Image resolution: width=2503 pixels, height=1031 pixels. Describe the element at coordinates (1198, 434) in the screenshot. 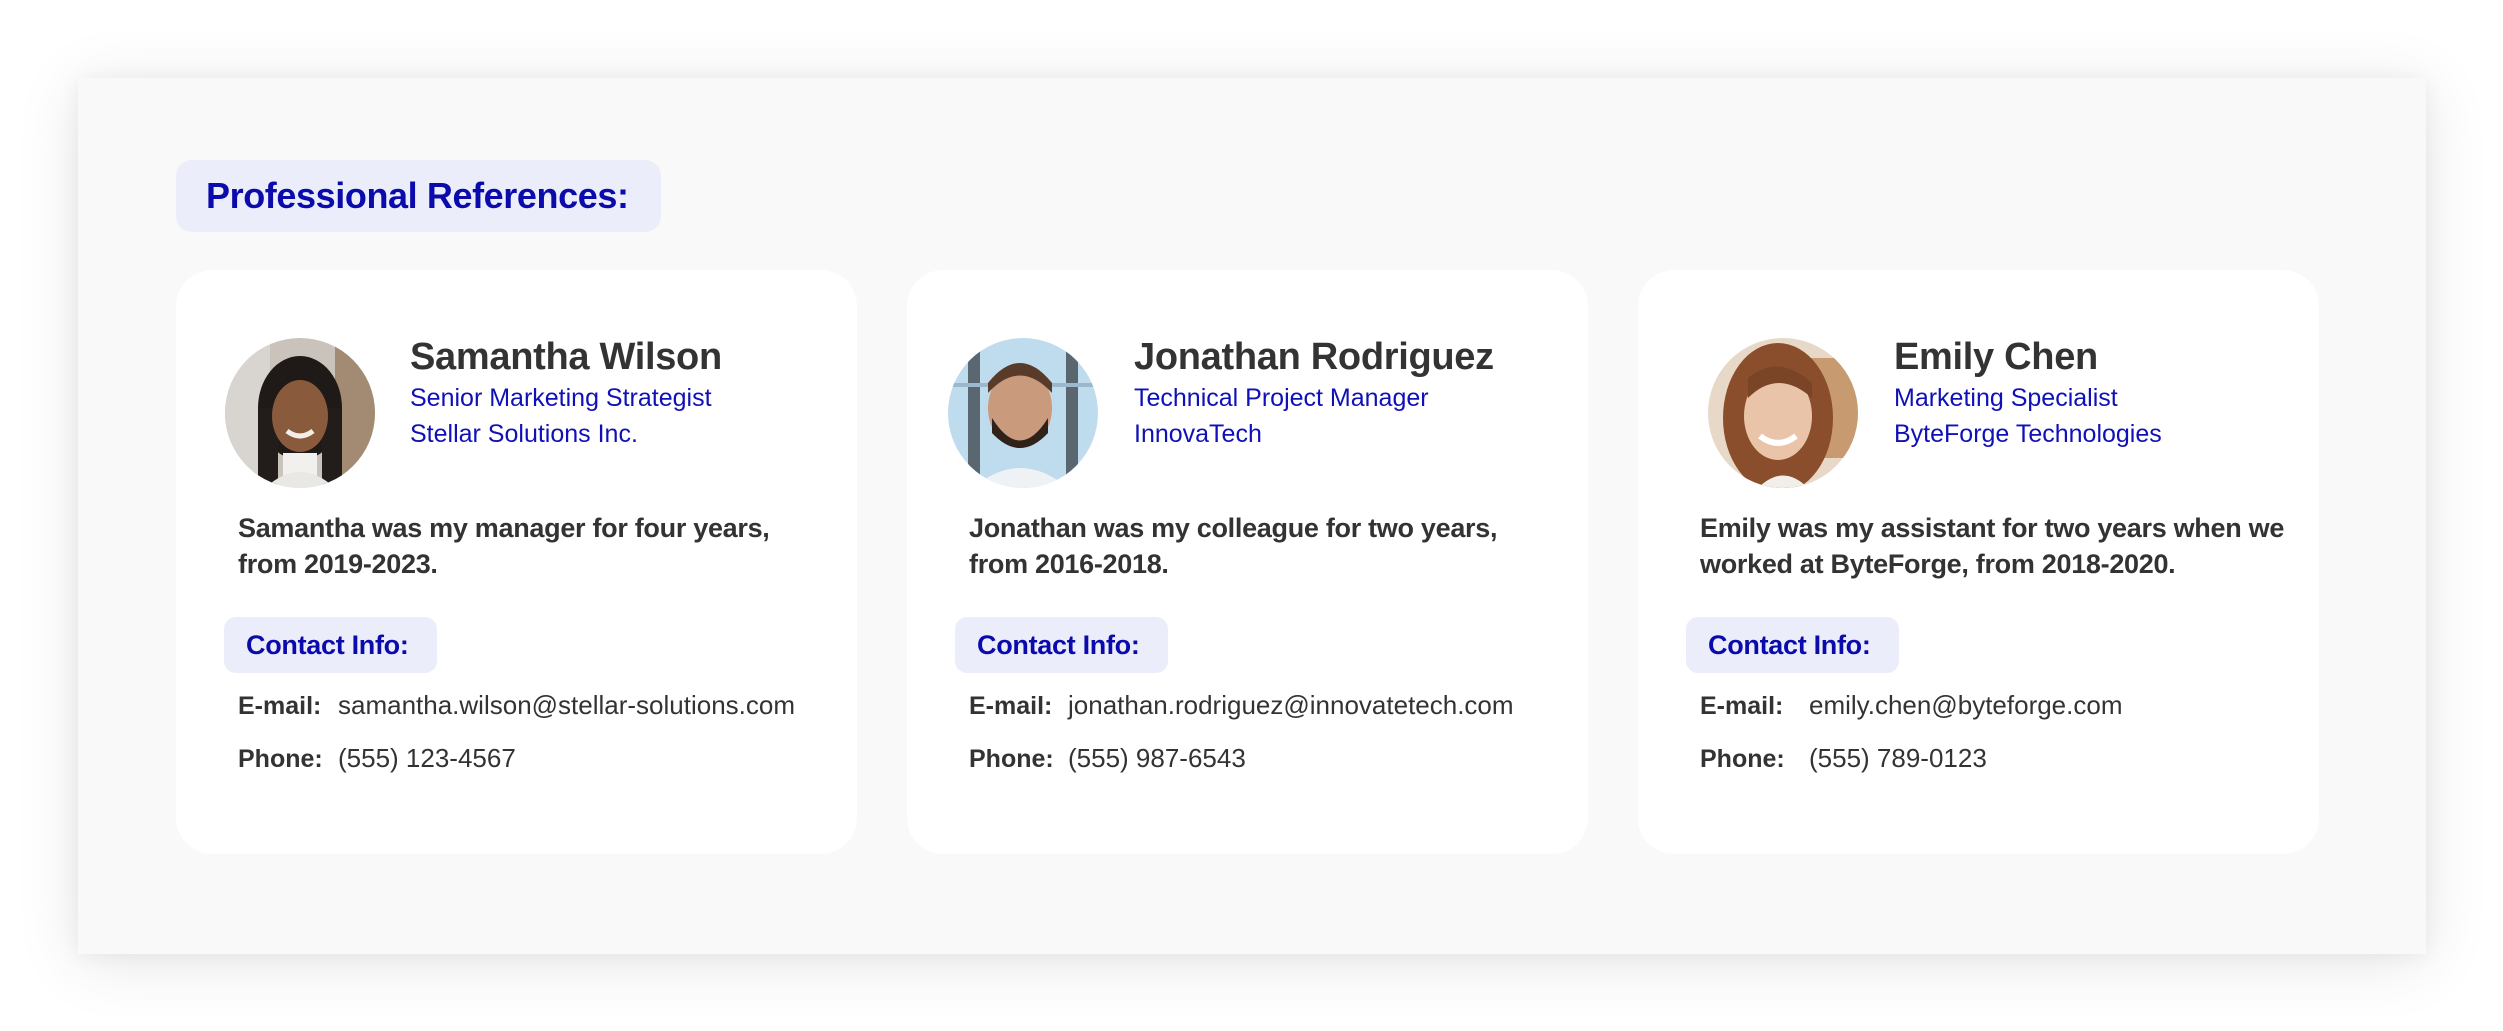

I see `reference-company: InnovaTech` at that location.